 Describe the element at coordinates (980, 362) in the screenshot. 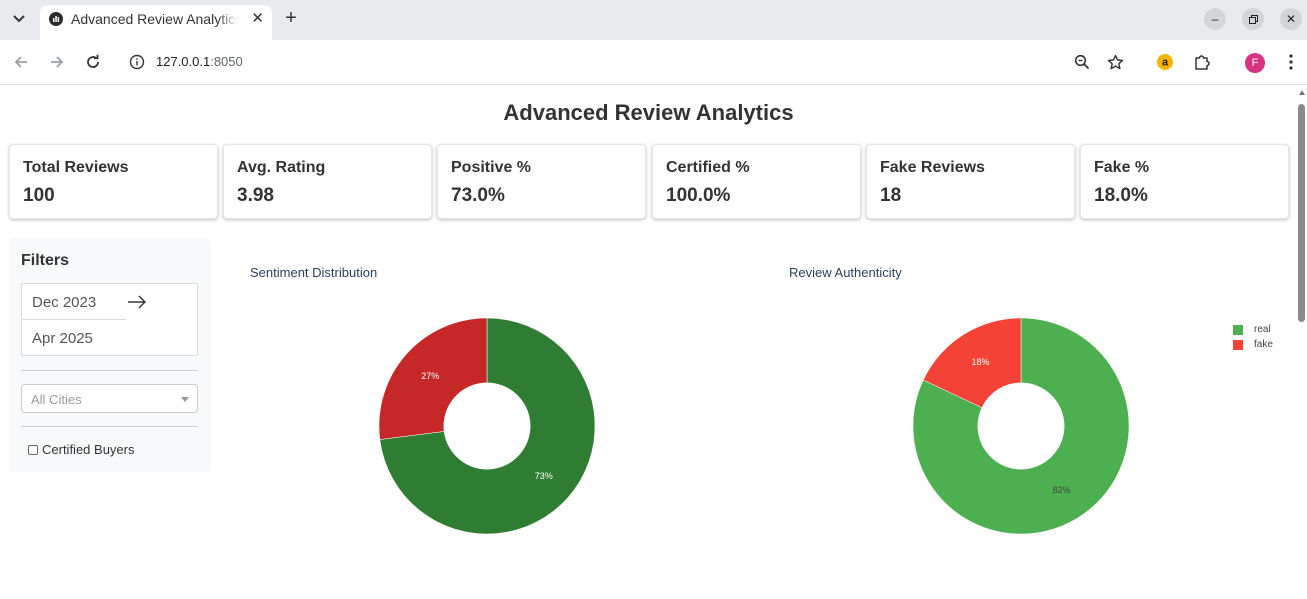

I see `slice-label-fake: 18%` at that location.